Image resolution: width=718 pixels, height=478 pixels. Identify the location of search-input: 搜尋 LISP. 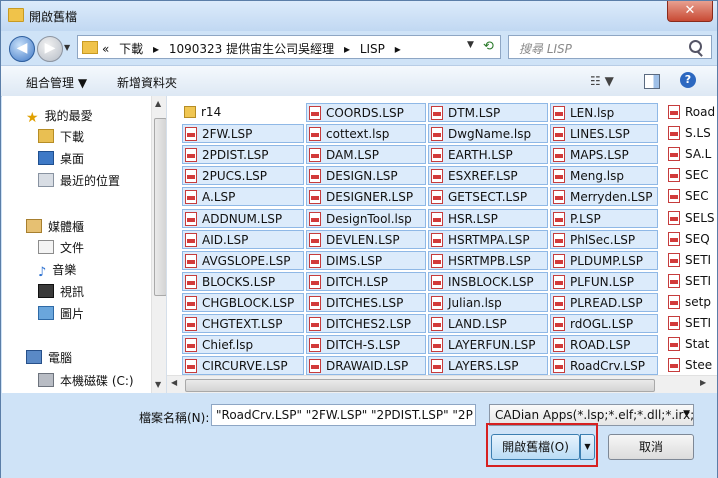
(610, 47).